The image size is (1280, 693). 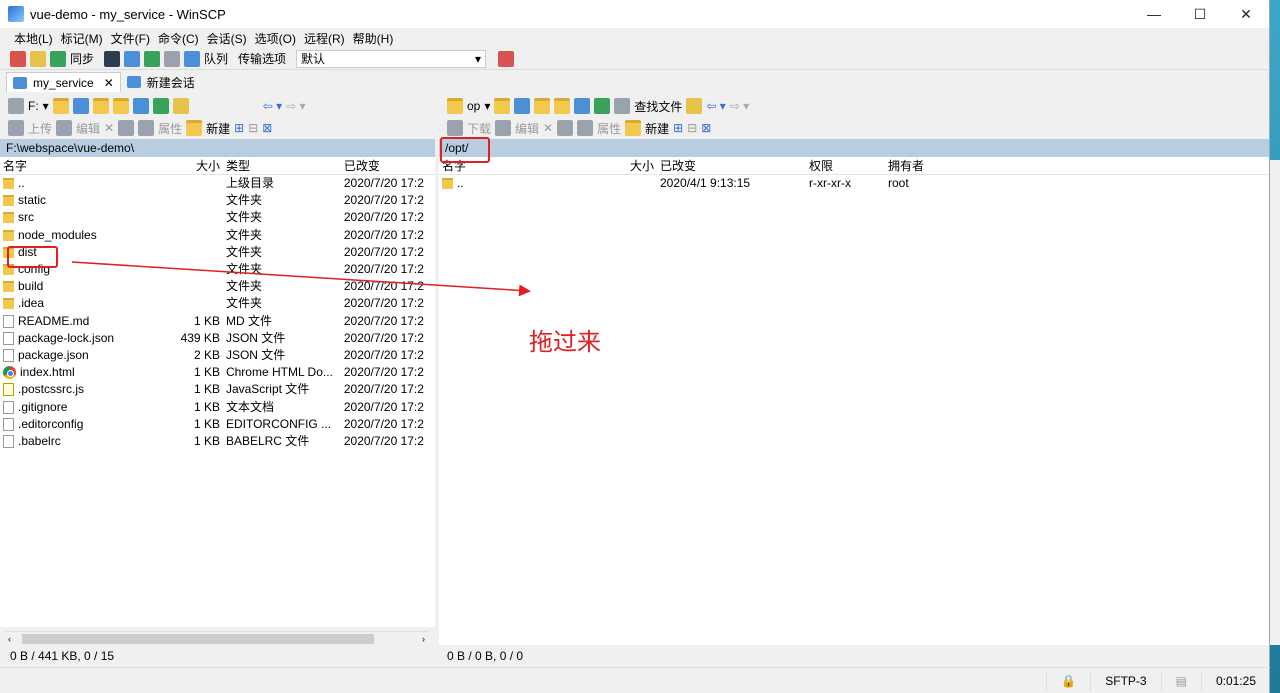 I want to click on table-row: dist 文件夹 2020/7/20 17:2, so click(x=217, y=252).